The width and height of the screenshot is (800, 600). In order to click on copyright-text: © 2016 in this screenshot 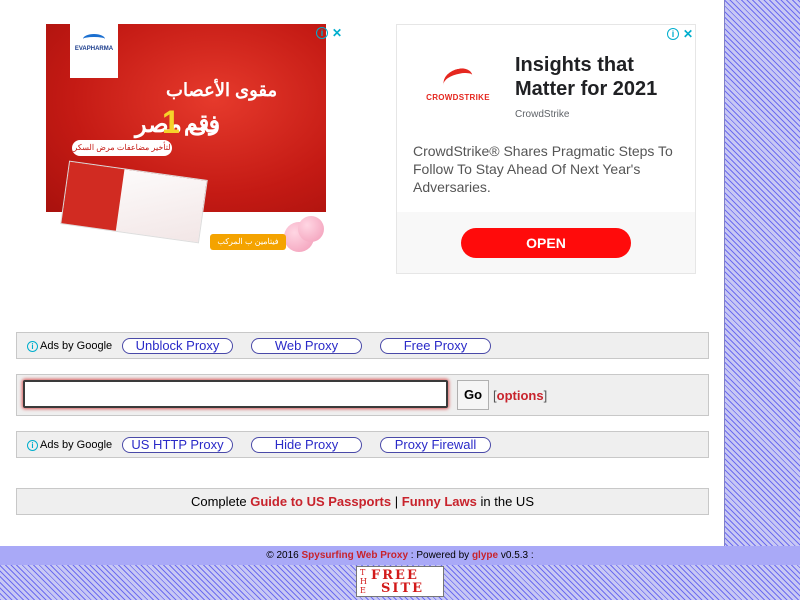, I will do `click(282, 555)`.